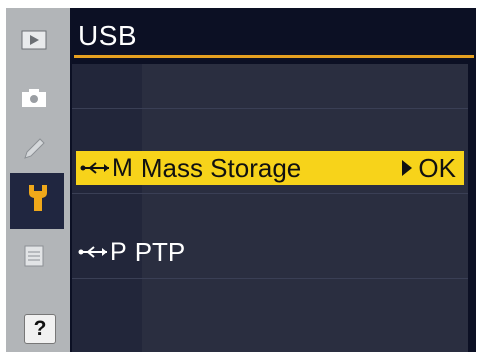 This screenshot has width=489, height=356. I want to click on camera-icon, so click(34, 98).